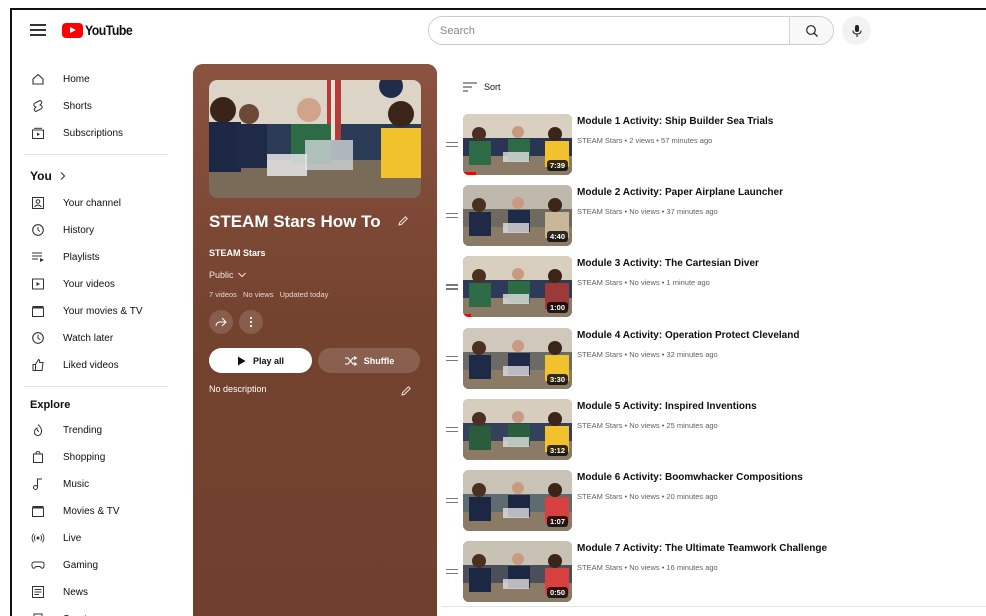 The width and height of the screenshot is (986, 616). What do you see at coordinates (38, 430) in the screenshot?
I see `trending-icon` at bounding box center [38, 430].